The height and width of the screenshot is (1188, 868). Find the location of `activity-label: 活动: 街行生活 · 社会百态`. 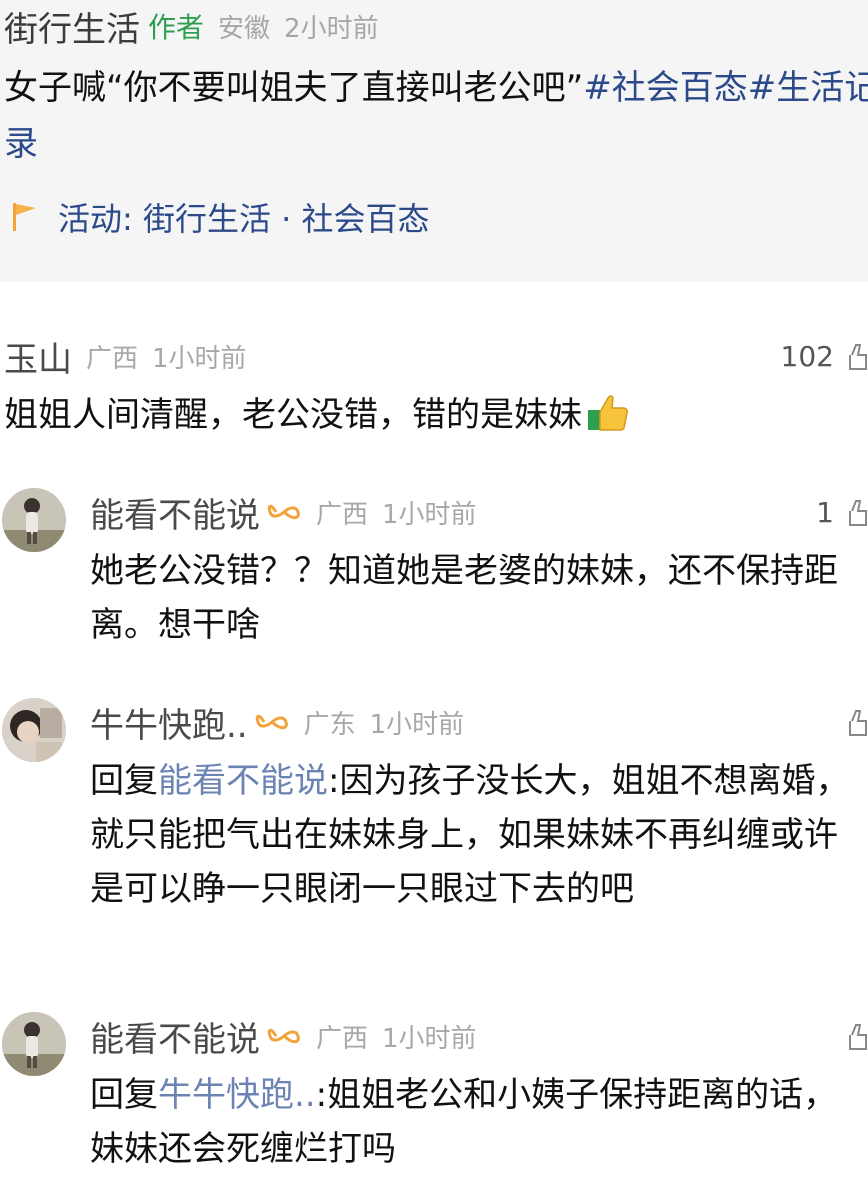

activity-label: 活动: 街行生活 · 社会百态 is located at coordinates (244, 219).